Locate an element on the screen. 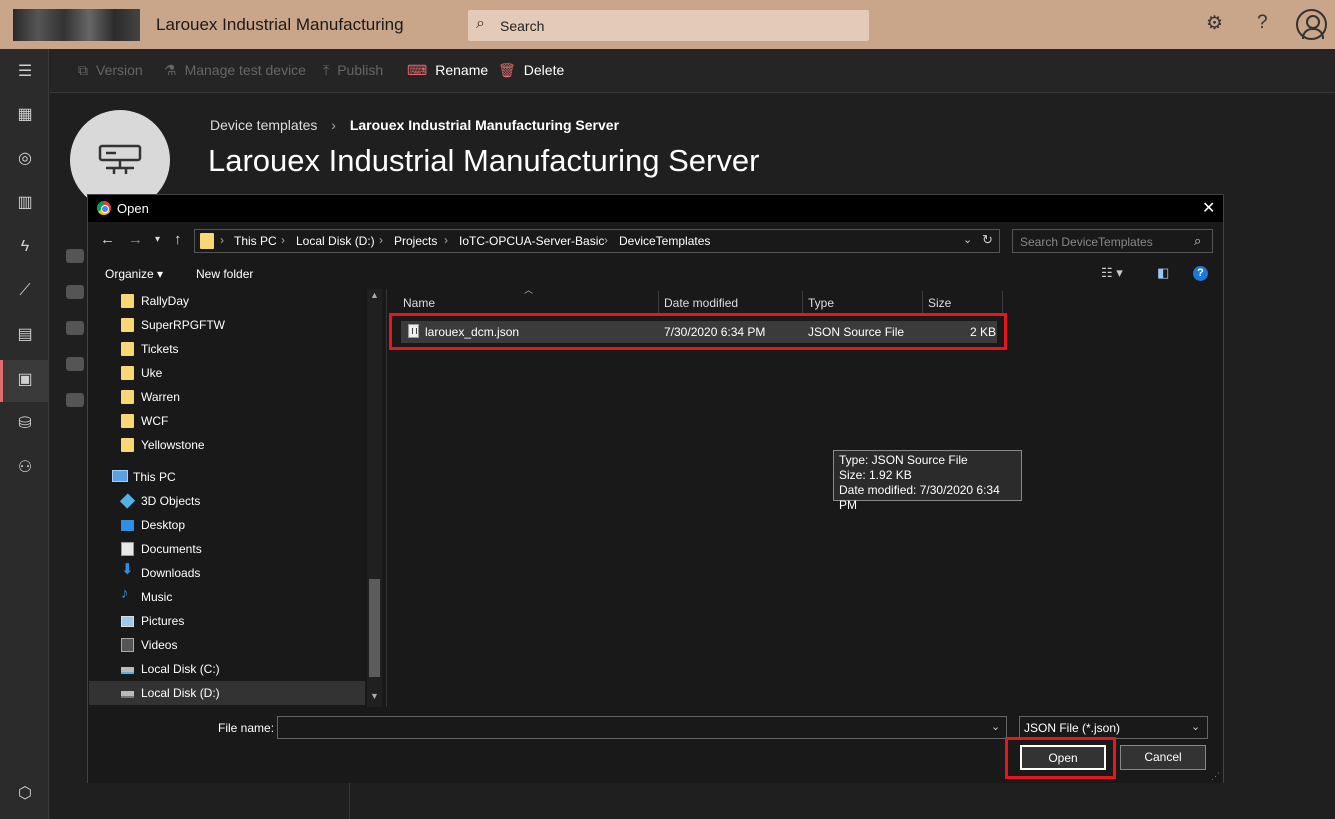  close-icon: ✕ is located at coordinates (1208, 208).